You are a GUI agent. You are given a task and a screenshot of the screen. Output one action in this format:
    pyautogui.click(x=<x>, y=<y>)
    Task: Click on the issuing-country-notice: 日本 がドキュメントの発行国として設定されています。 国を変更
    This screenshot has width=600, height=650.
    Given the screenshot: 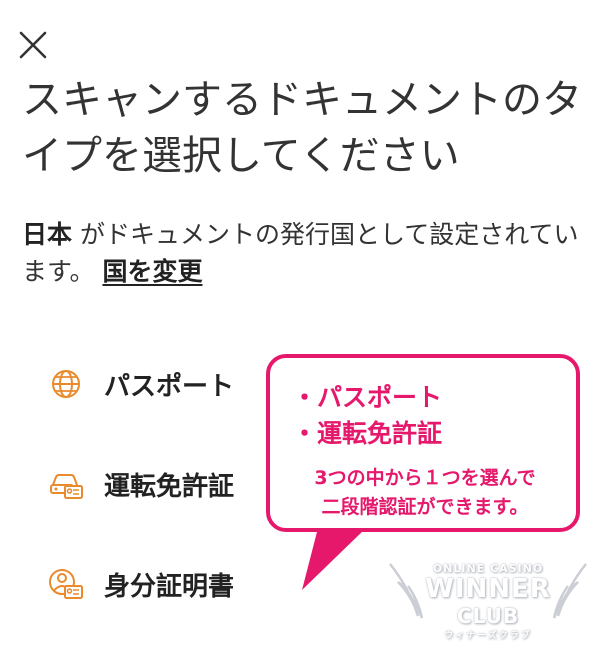 What is the action you would take?
    pyautogui.click(x=302, y=253)
    